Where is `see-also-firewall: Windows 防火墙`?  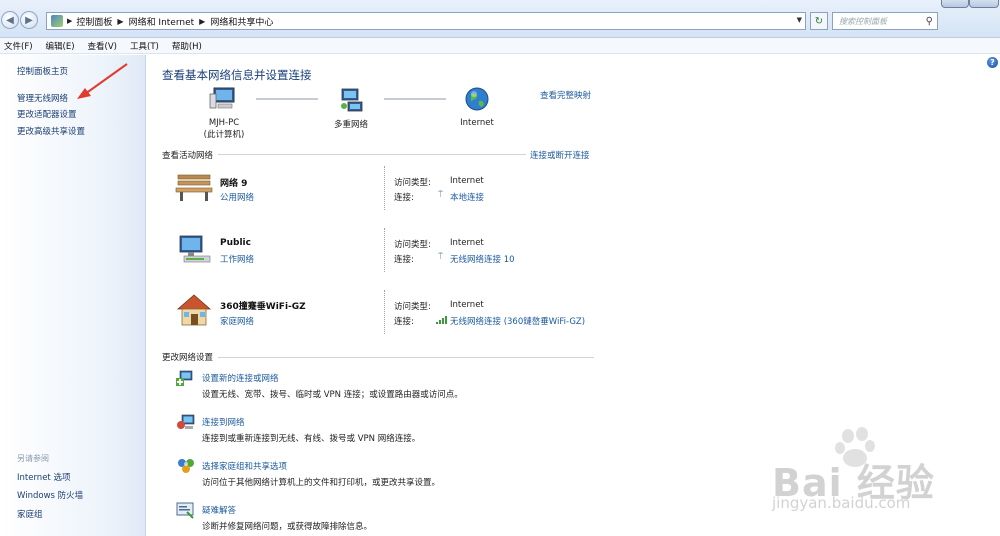 see-also-firewall: Windows 防火墙 is located at coordinates (50, 495).